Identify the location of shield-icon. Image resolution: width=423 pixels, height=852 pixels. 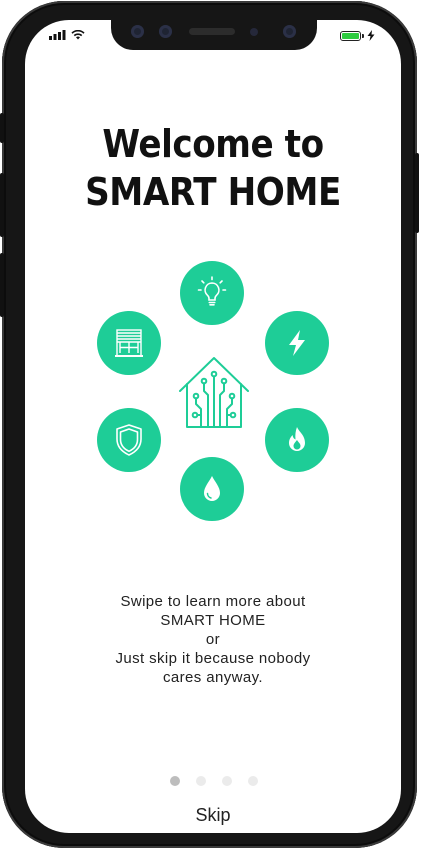
(129, 440).